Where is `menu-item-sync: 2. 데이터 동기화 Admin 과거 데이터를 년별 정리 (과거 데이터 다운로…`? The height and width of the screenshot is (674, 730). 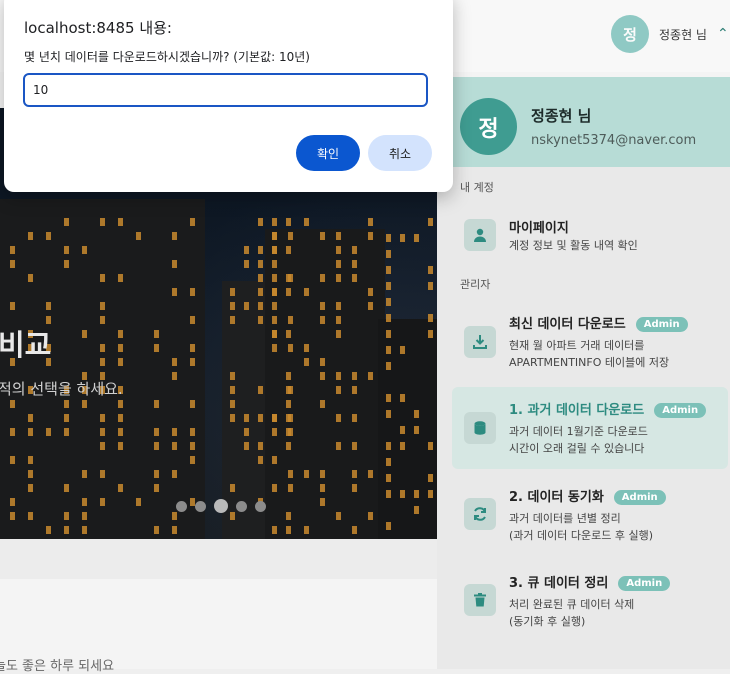
menu-item-sync: 2. 데이터 동기화 Admin 과거 데이터를 년별 정리 (과거 데이터 다운로… is located at coordinates (591, 517).